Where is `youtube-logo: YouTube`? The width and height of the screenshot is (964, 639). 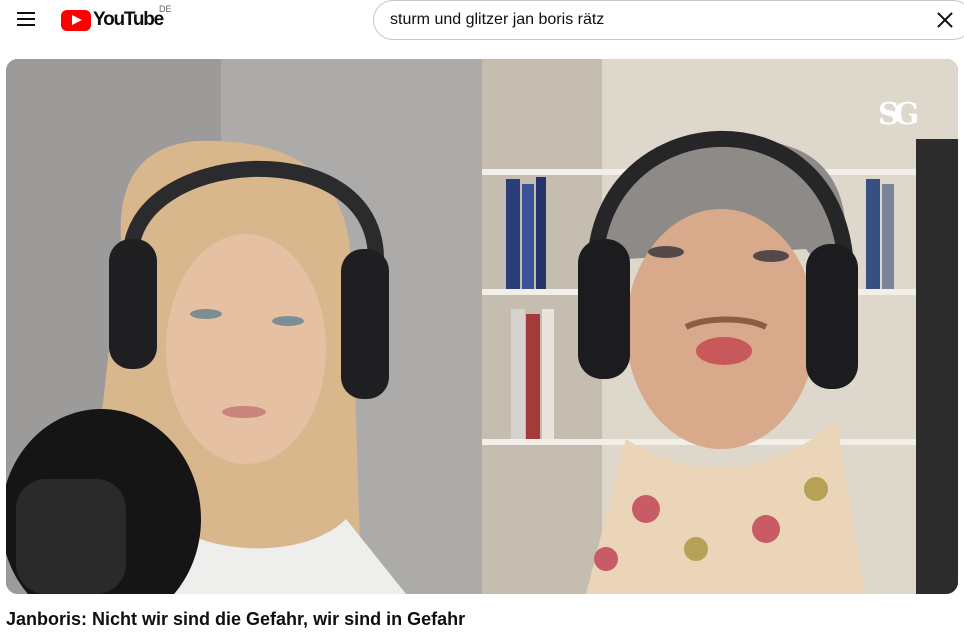
youtube-logo: YouTube is located at coordinates (112, 20).